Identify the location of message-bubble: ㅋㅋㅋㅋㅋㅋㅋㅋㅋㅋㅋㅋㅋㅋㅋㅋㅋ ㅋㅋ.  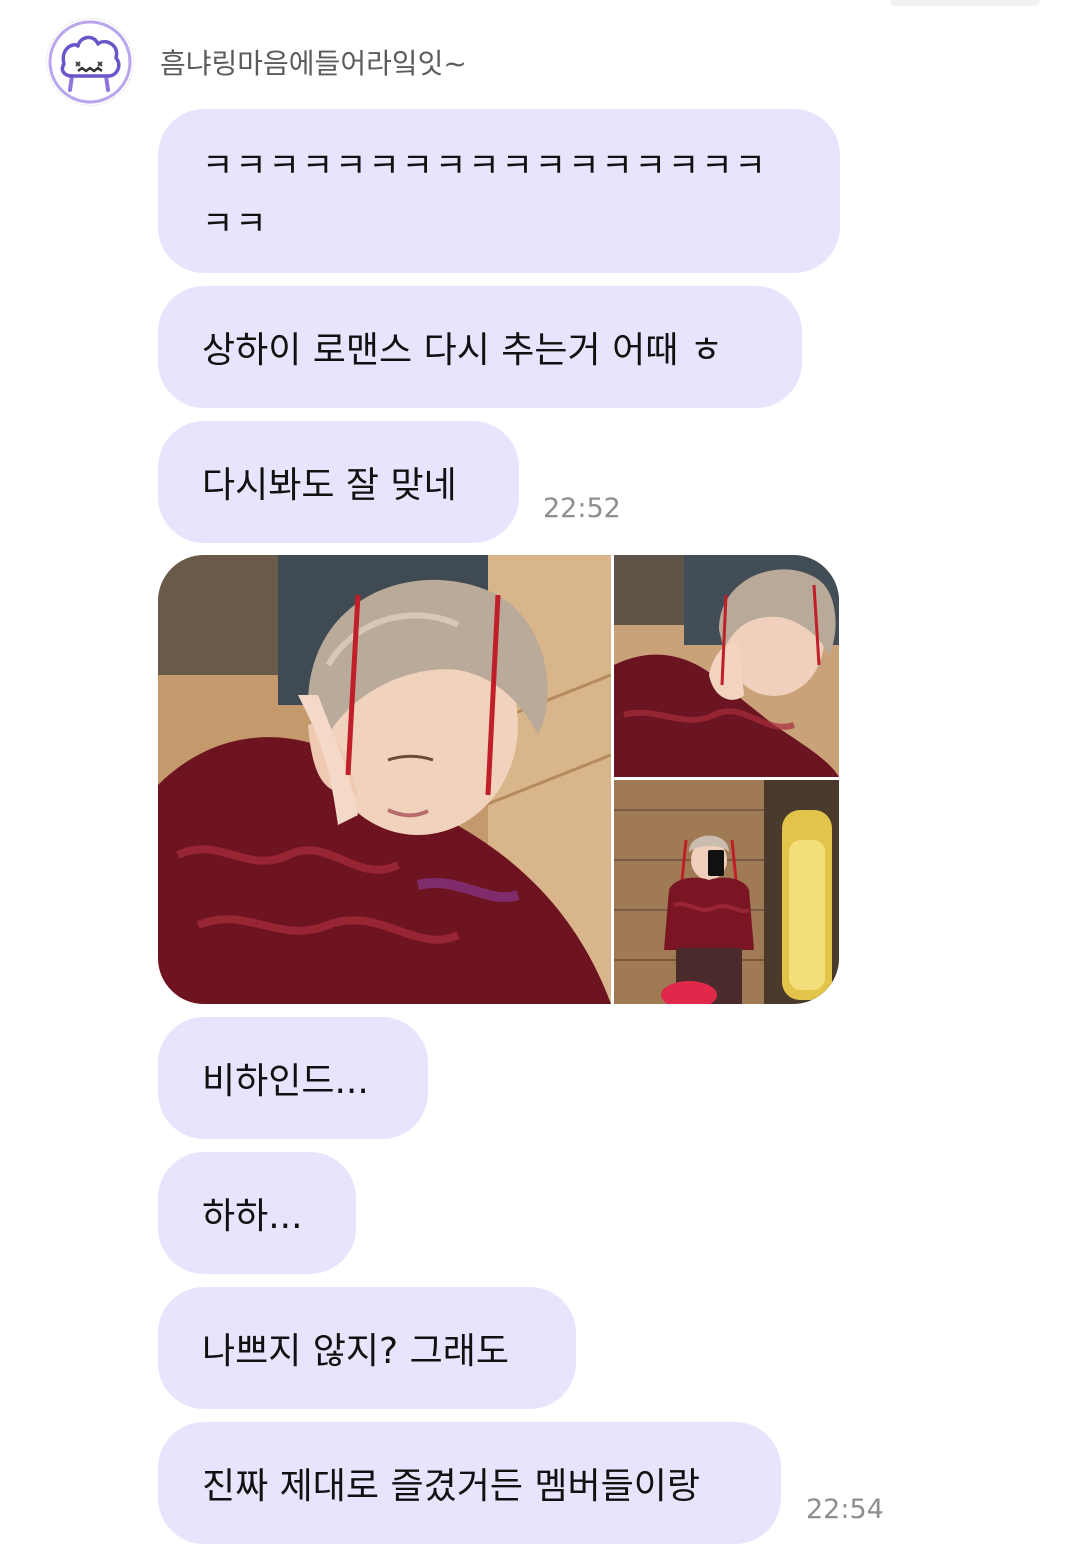
(499, 191).